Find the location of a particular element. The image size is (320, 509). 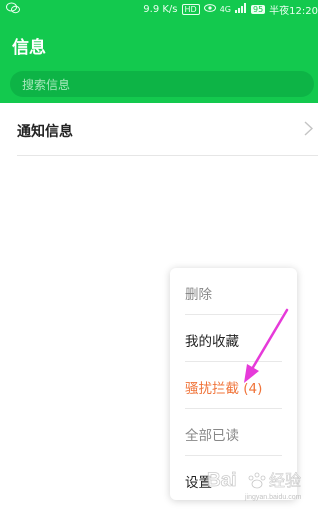

menu-item-label: 设置 is located at coordinates (198, 483).